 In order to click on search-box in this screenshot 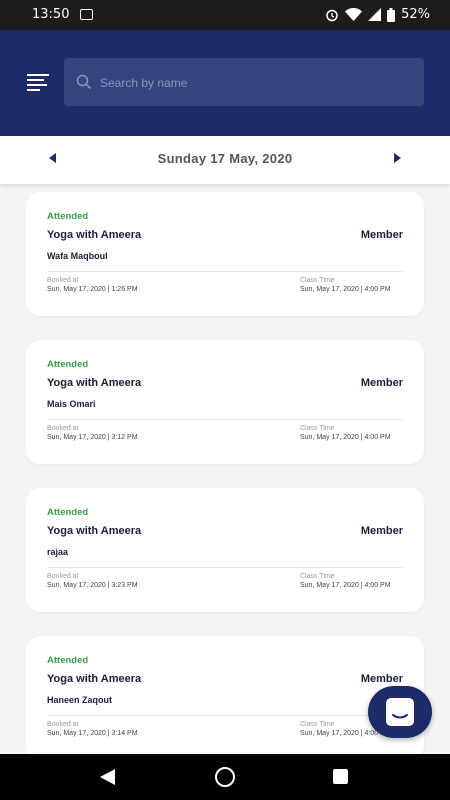, I will do `click(244, 83)`.